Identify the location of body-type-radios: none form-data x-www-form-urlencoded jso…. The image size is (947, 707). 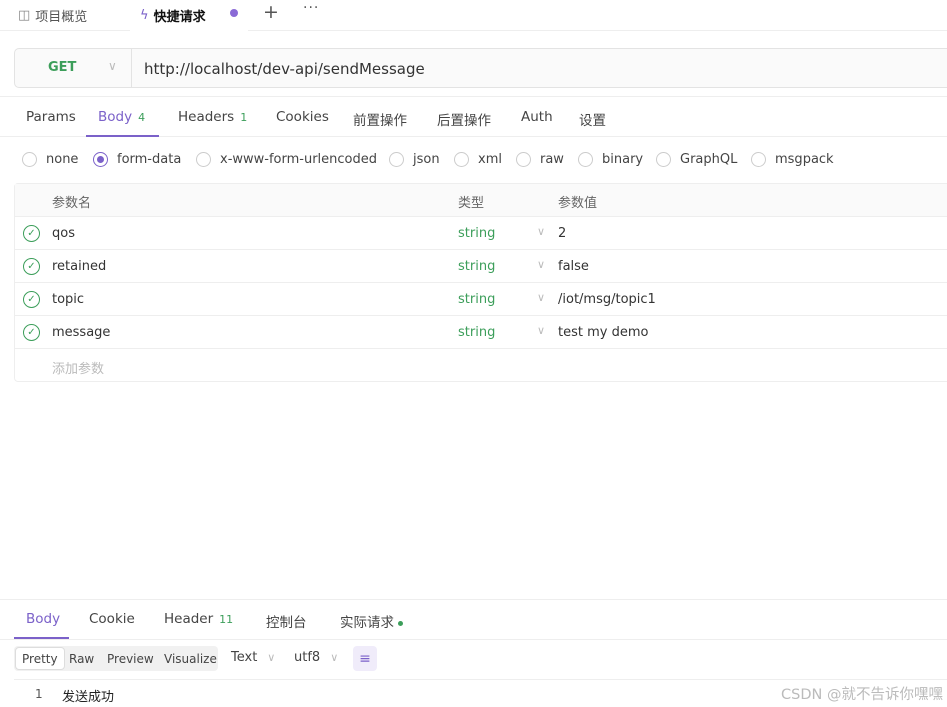
(473, 160).